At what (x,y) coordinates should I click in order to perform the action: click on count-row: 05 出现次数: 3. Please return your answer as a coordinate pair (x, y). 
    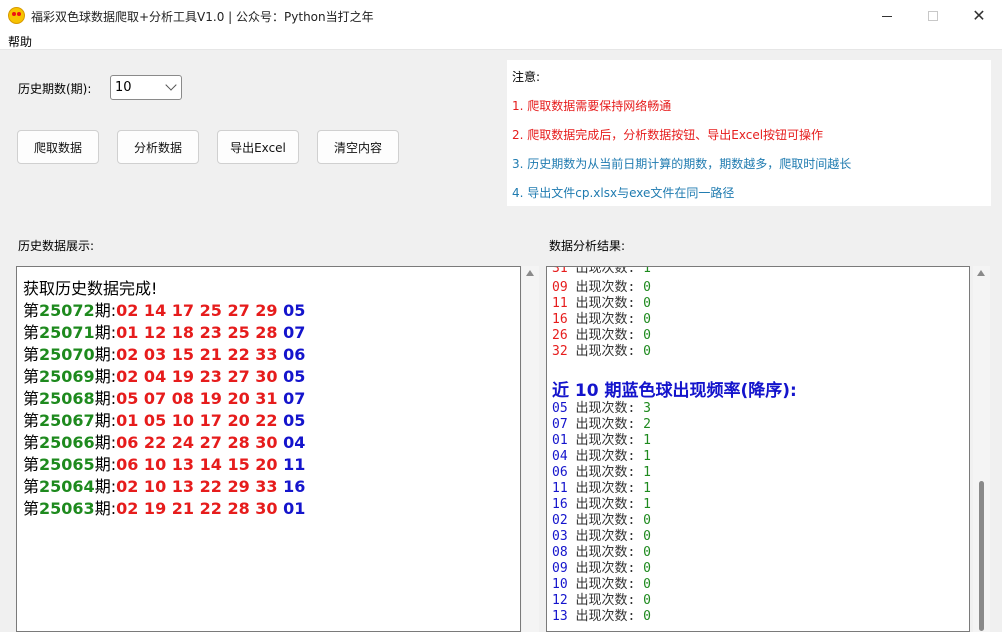
    Looking at the image, I should click on (601, 409).